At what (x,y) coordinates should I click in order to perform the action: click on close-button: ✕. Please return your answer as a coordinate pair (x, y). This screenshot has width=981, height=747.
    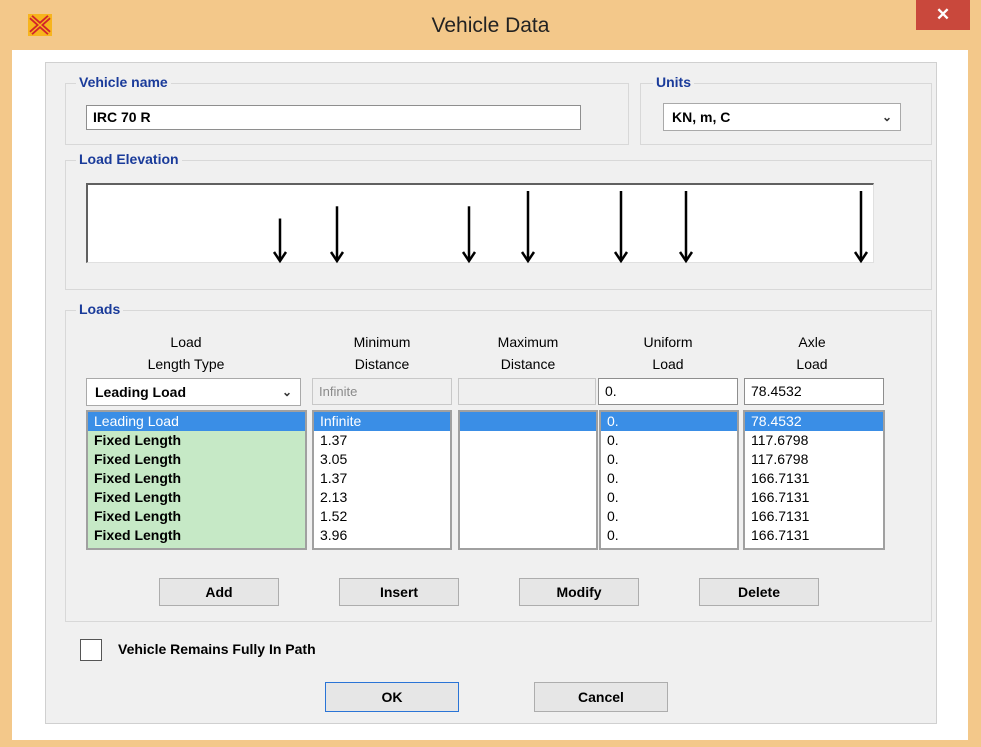
    Looking at the image, I should click on (943, 15).